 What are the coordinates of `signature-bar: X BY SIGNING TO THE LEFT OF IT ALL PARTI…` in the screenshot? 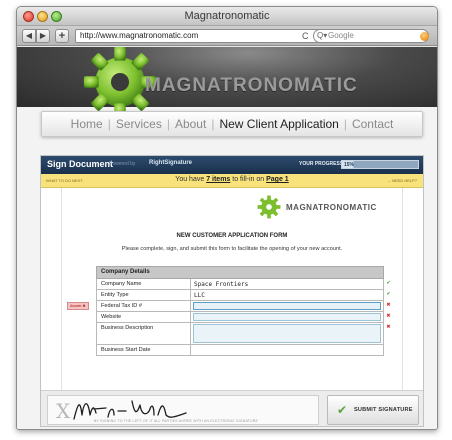 It's located at (232, 408).